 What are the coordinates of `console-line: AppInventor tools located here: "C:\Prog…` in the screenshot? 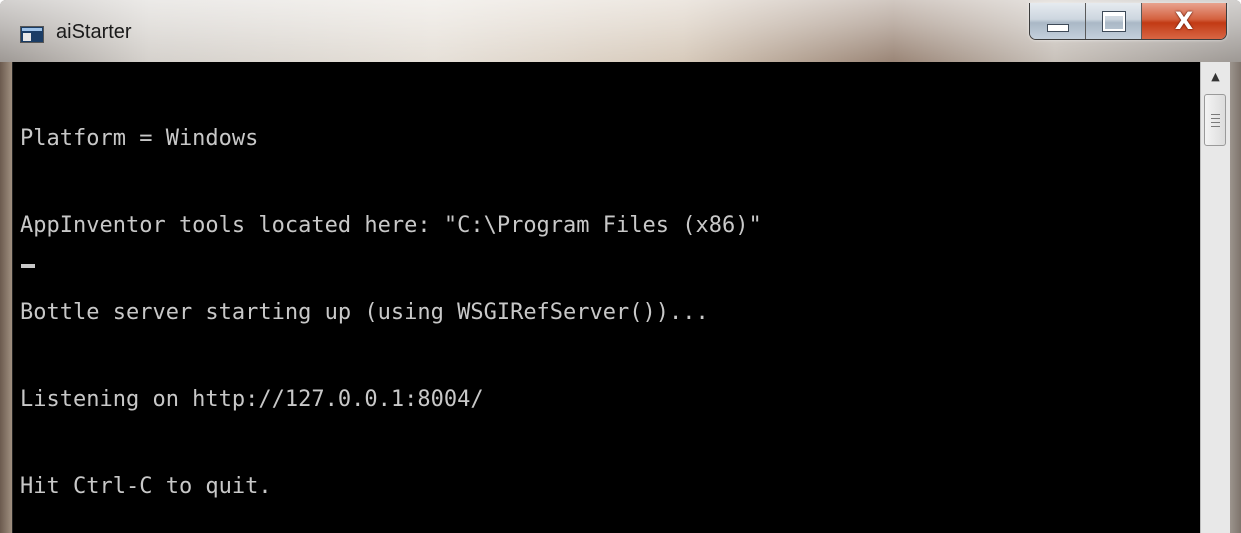 It's located at (391, 225).